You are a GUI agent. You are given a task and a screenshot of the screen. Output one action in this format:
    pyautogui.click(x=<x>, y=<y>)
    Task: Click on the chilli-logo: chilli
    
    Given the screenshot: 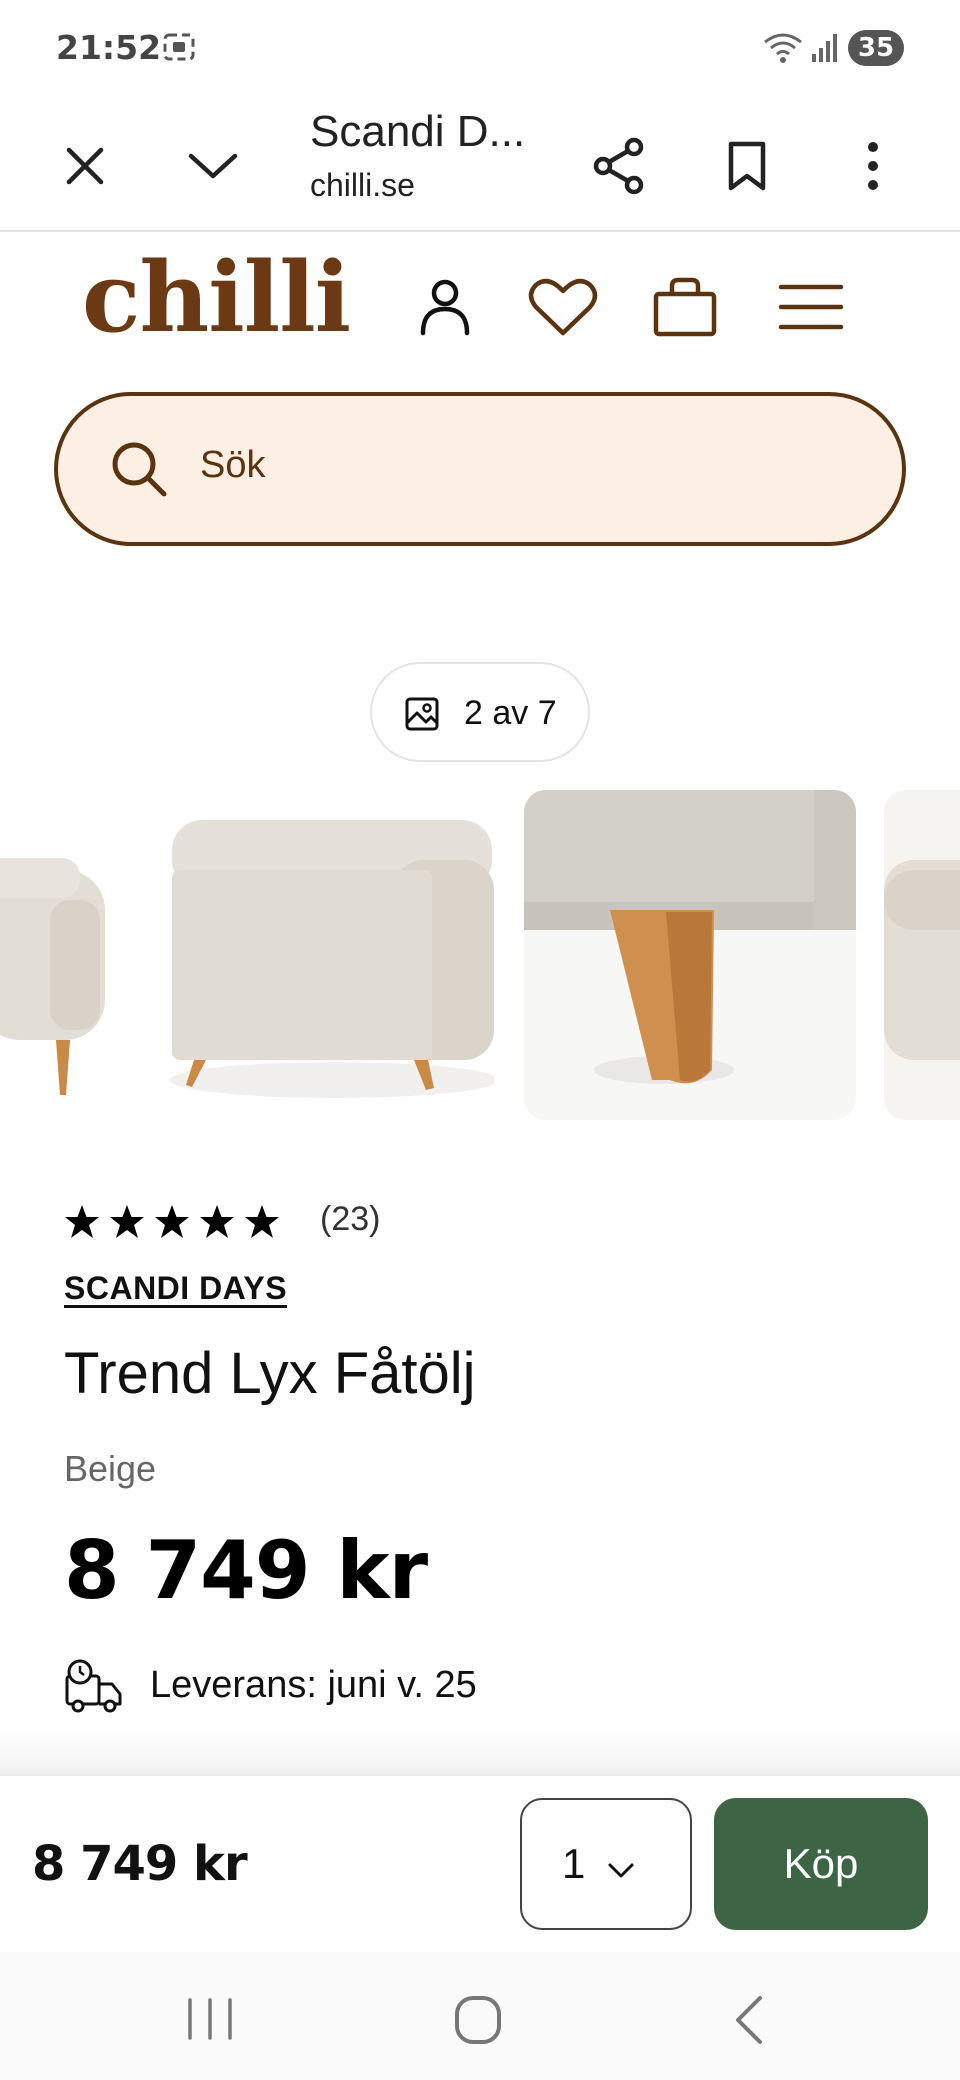 What is the action you would take?
    pyautogui.click(x=216, y=298)
    